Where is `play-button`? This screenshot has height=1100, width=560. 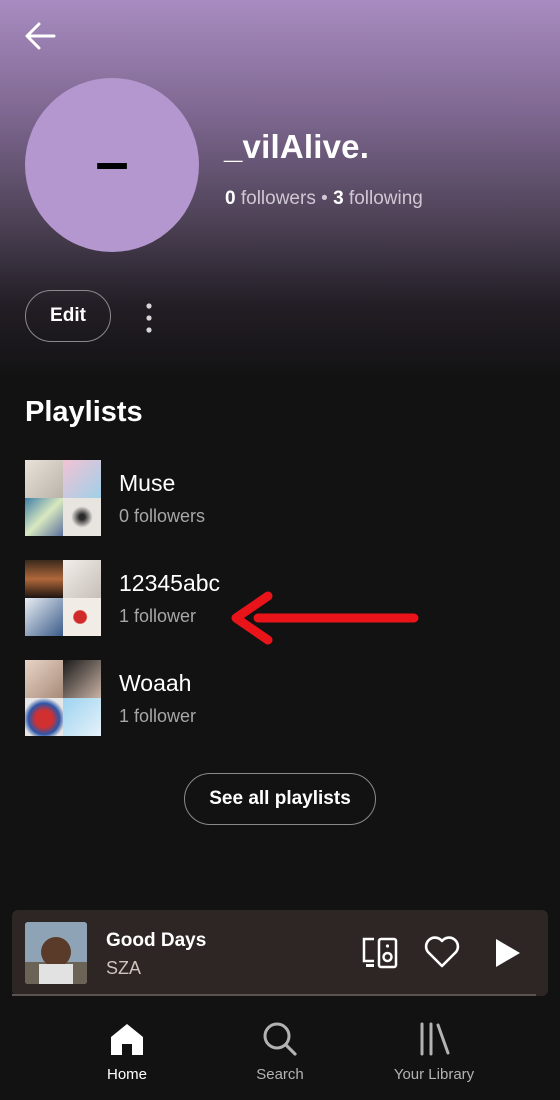
play-button is located at coordinates (507, 955).